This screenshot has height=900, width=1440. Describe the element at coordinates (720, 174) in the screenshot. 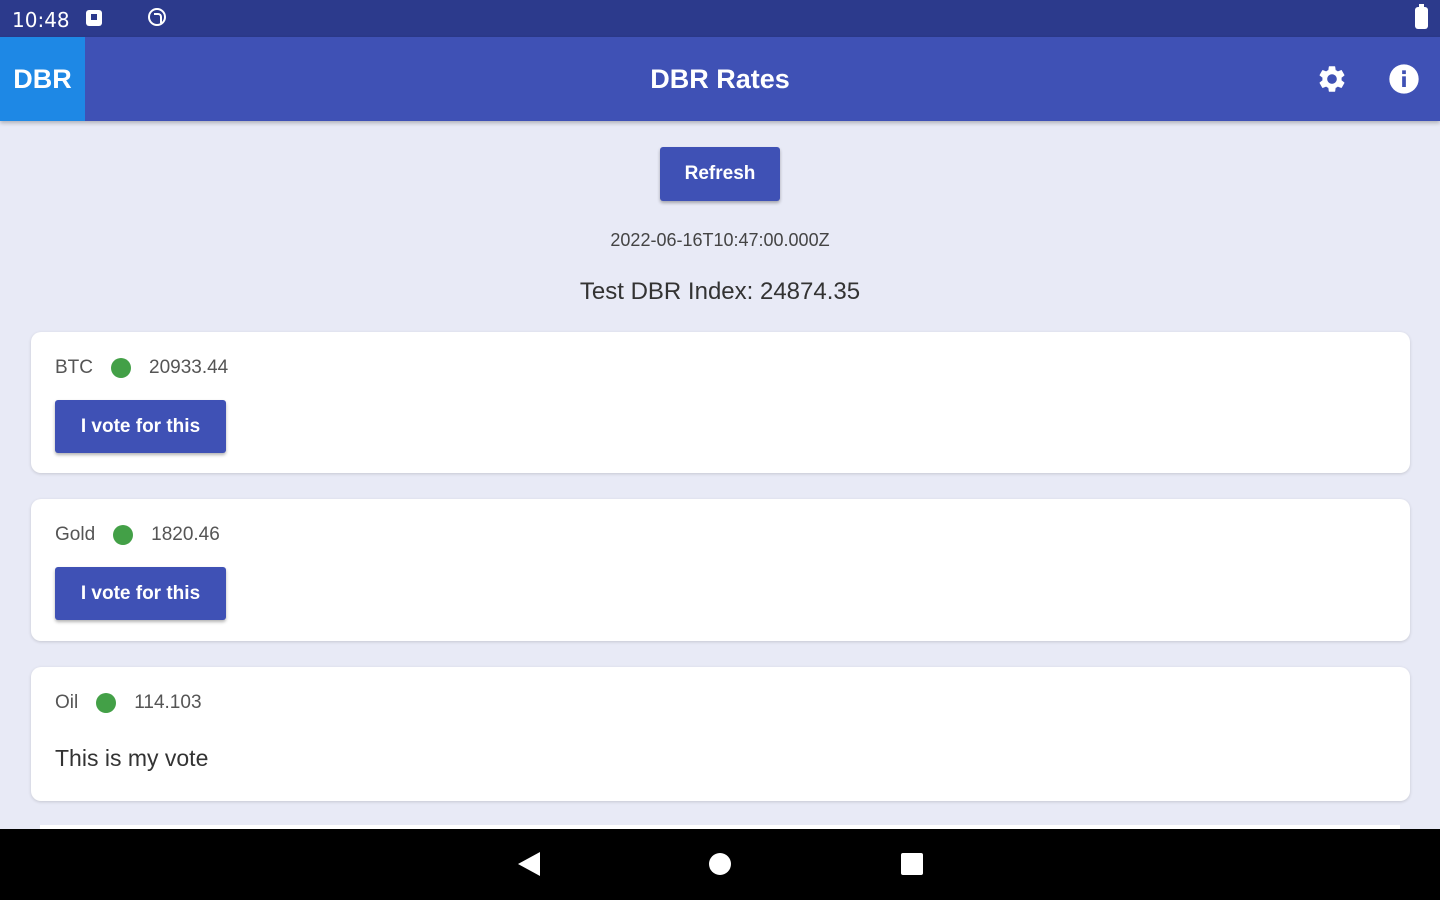

I see `refresh-button: Refresh` at that location.